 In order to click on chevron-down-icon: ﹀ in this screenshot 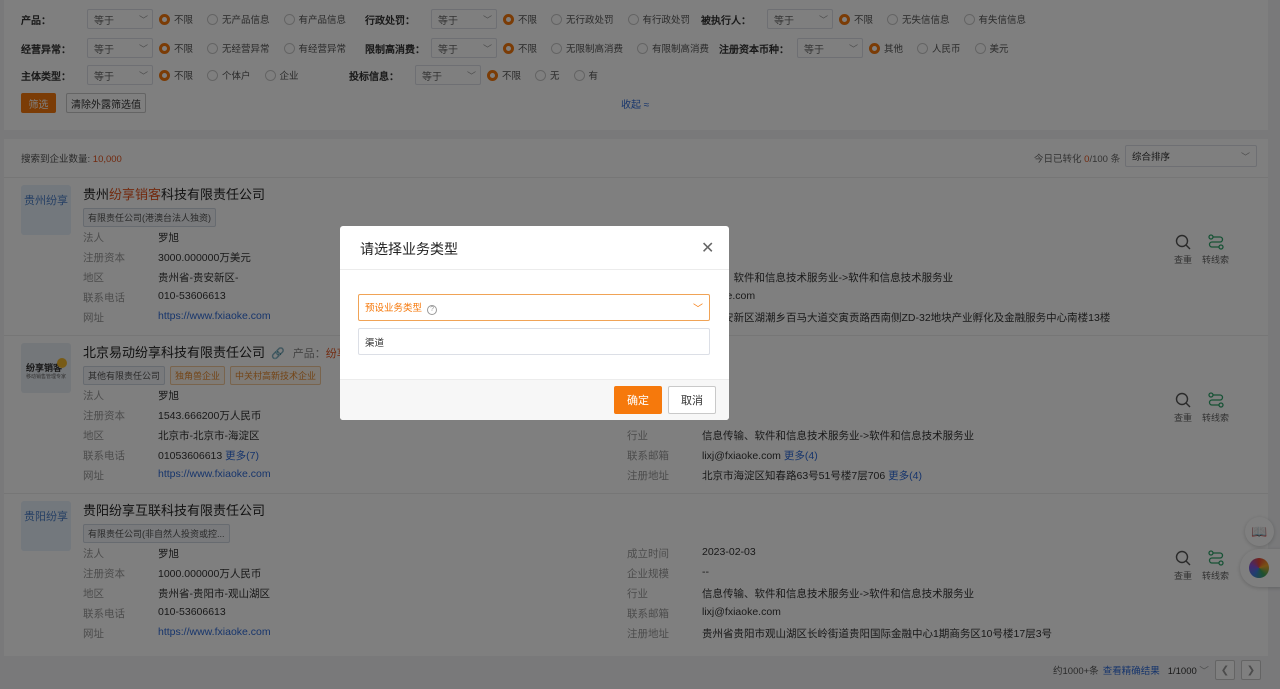, I will do `click(698, 309)`.